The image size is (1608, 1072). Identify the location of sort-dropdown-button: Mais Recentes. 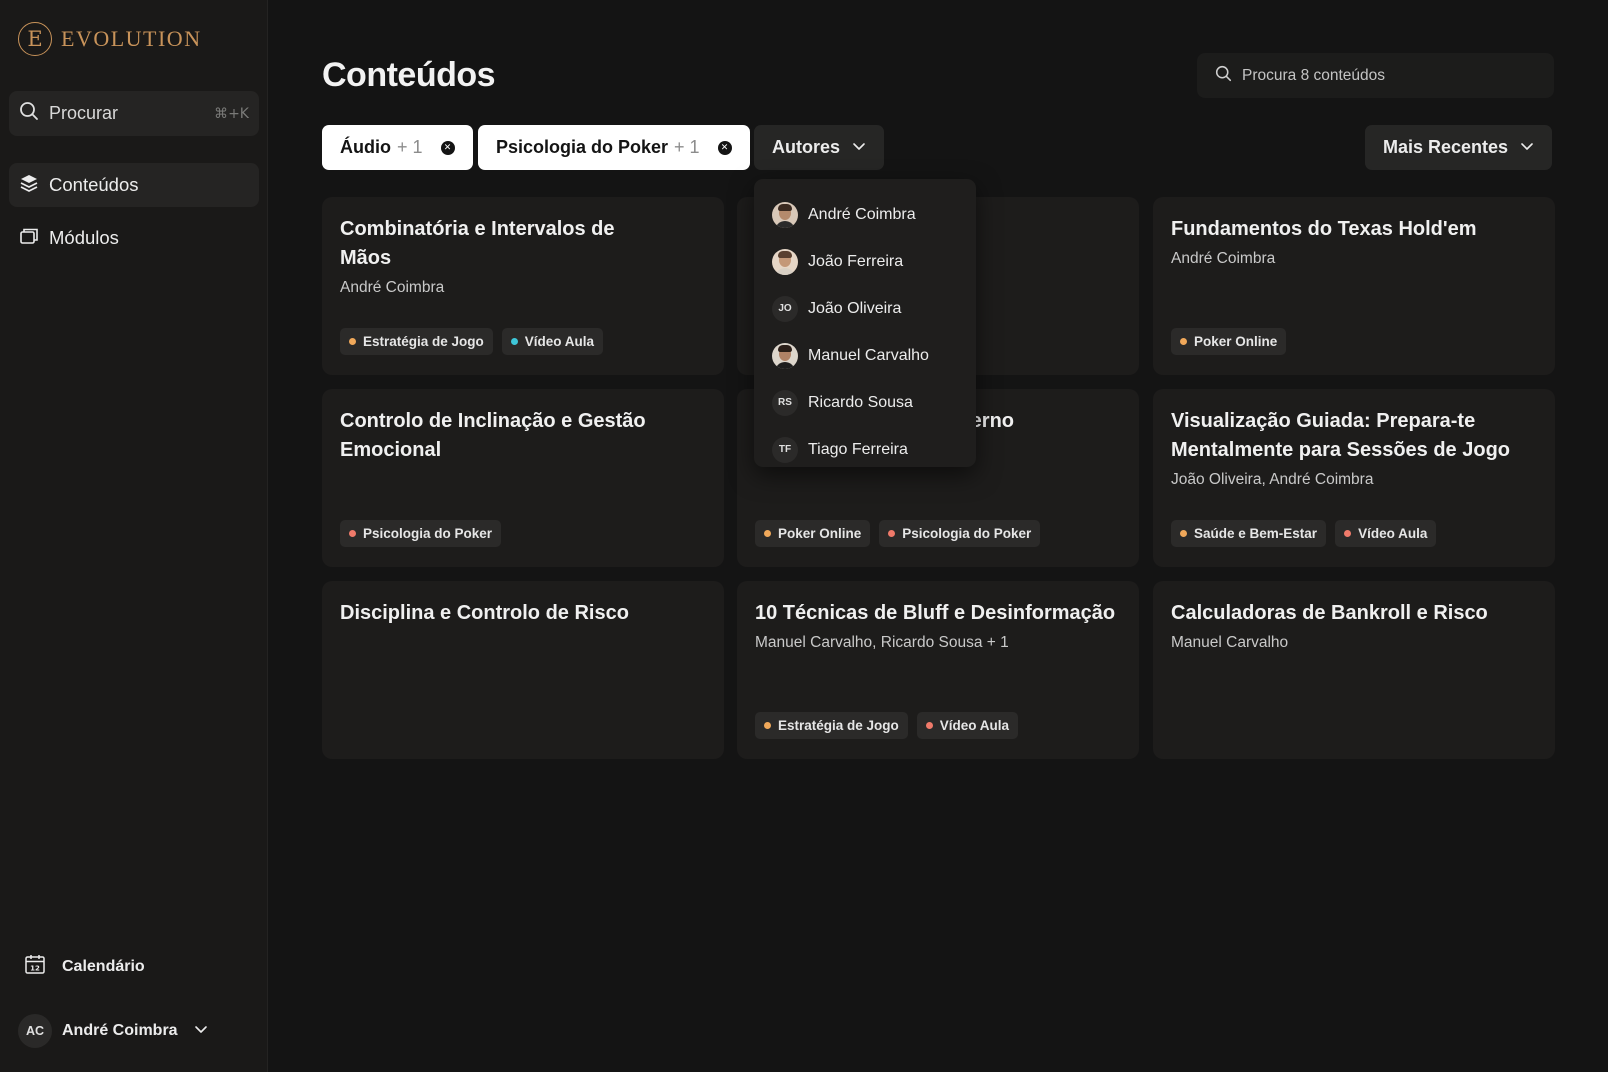
(1459, 147).